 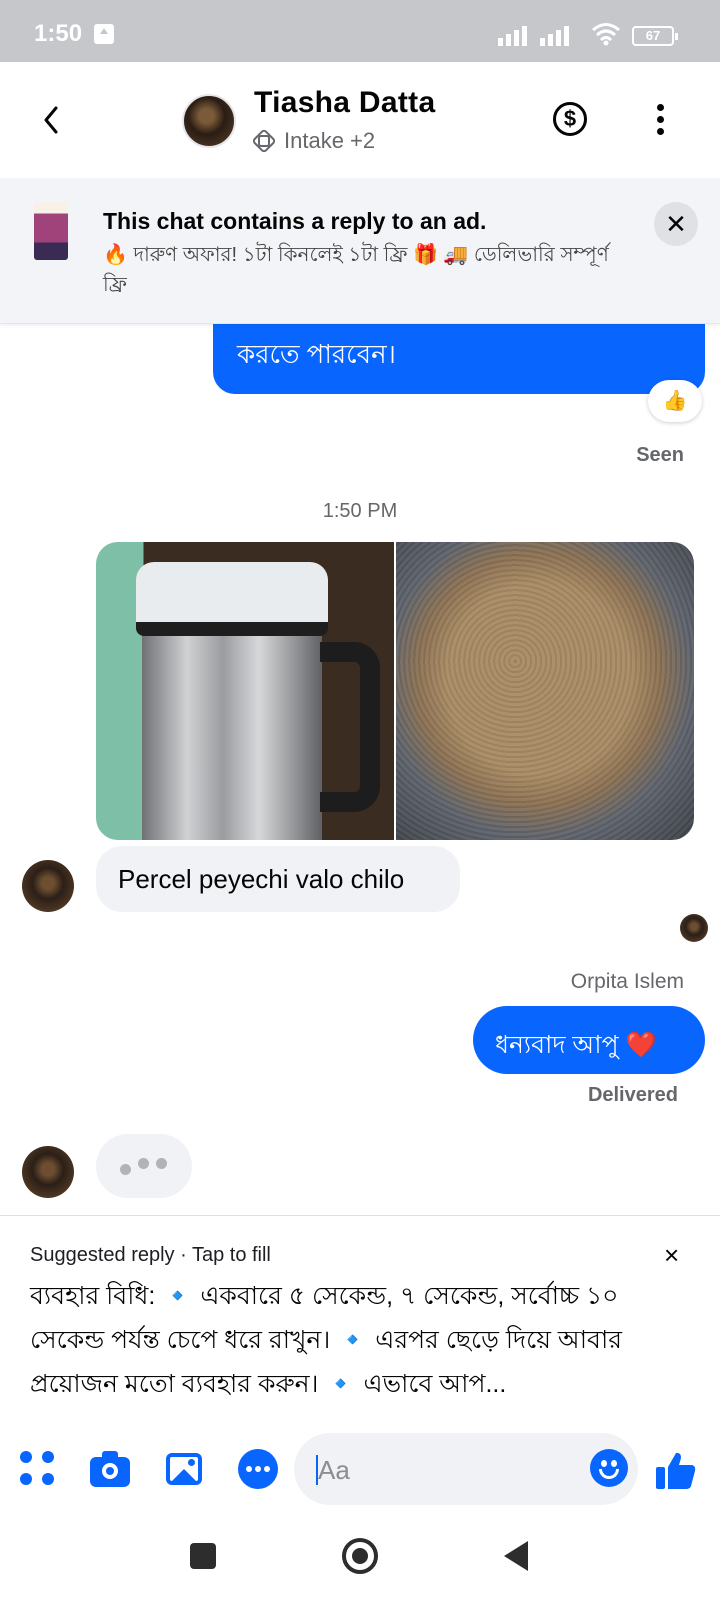 I want to click on message-text: করতে পারবেন।, so click(x=316, y=354).